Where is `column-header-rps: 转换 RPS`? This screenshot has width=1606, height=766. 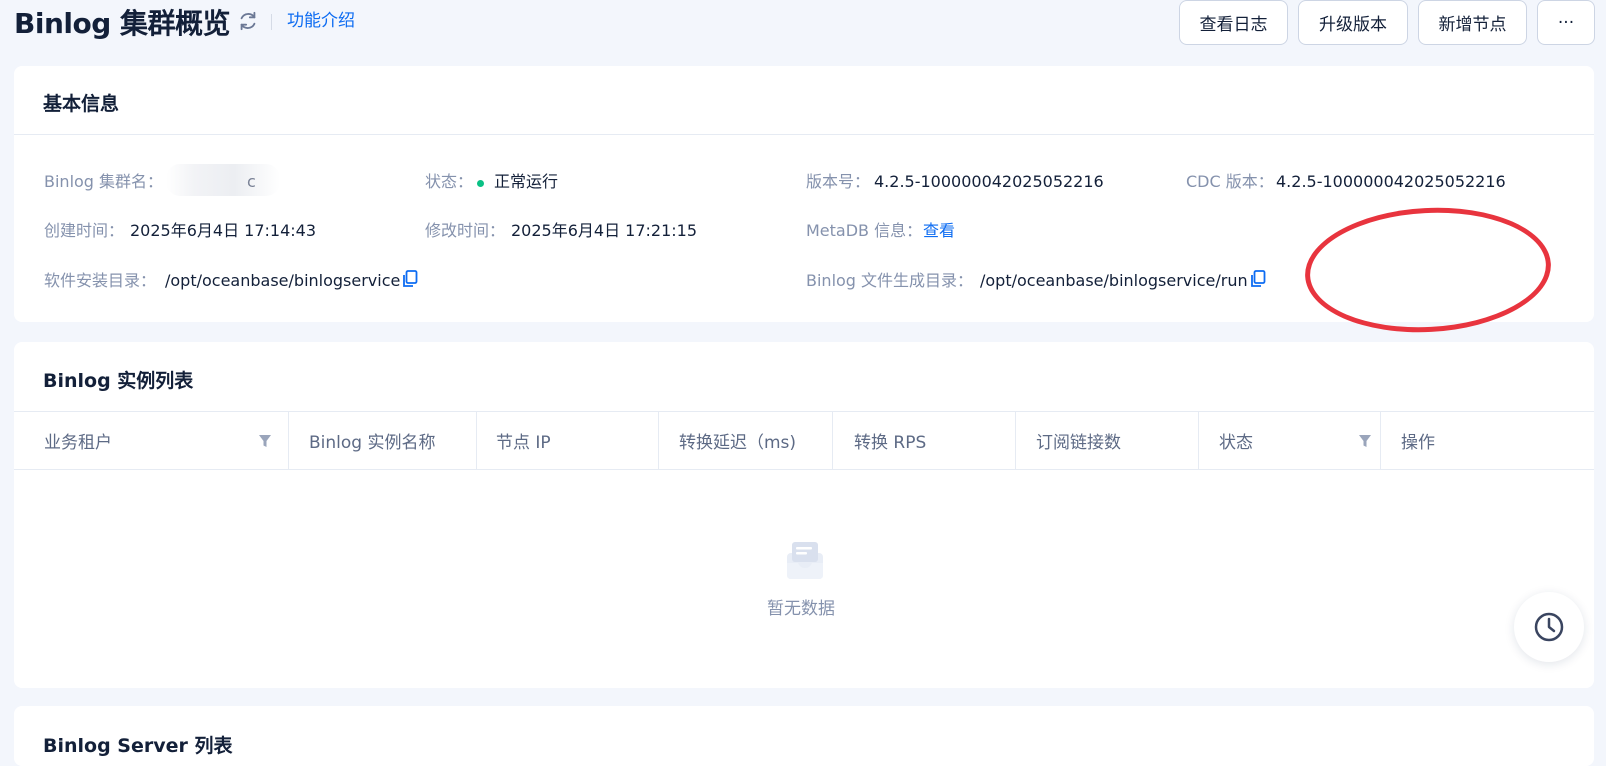
column-header-rps: 转换 RPS is located at coordinates (890, 443).